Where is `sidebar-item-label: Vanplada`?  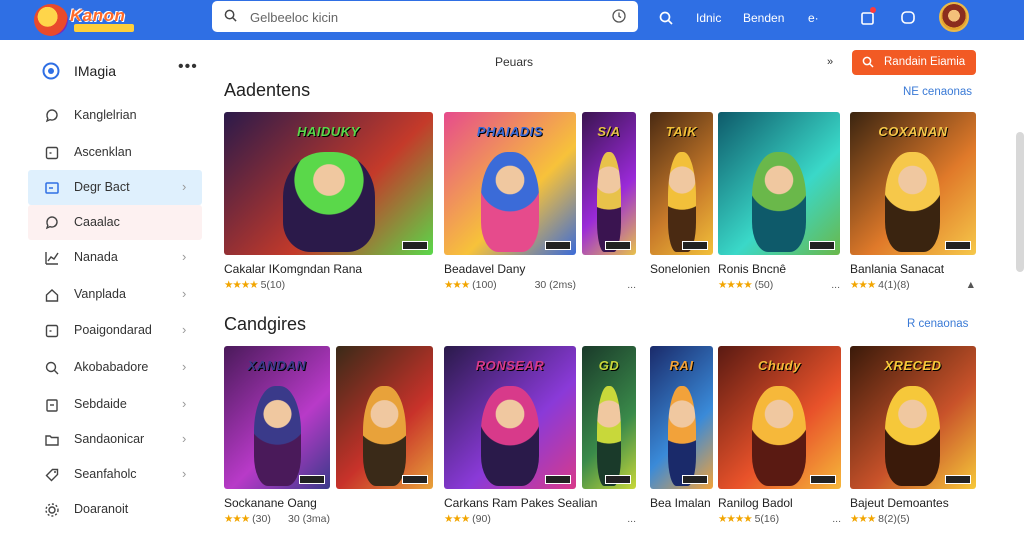
sidebar-item-label: Vanplada is located at coordinates (100, 294).